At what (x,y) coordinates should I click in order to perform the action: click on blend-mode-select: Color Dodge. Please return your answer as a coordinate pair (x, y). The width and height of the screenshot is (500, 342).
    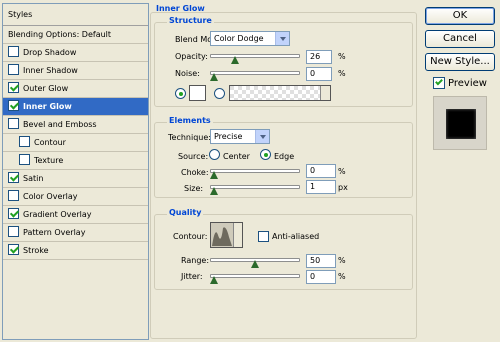
    Looking at the image, I should click on (250, 38).